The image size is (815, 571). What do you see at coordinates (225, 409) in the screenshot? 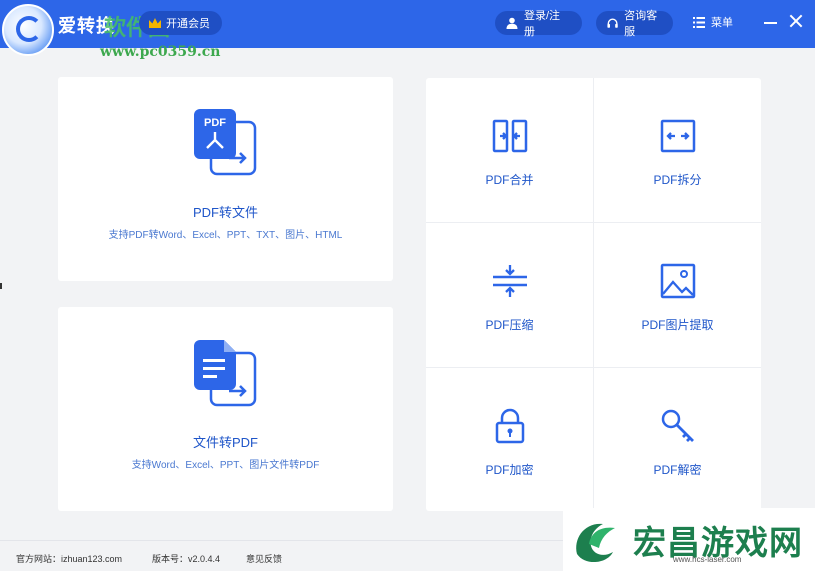
I see `file-to-pdf-card: 文件转PDF 支持Word、Excel、PPT、图片文件转PDF` at bounding box center [225, 409].